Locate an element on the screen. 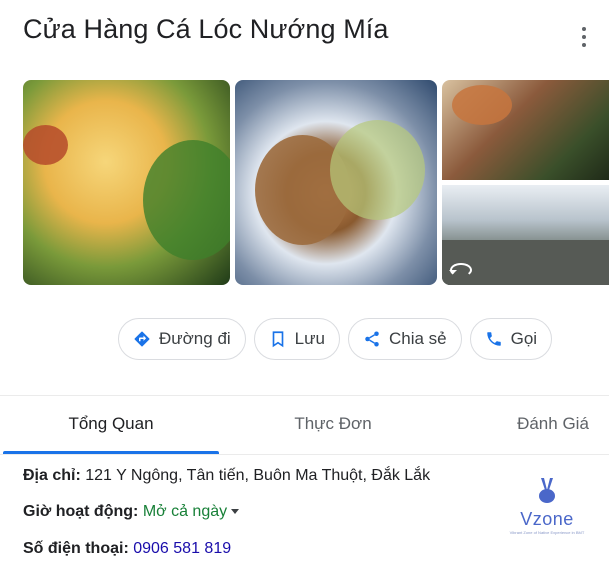 Image resolution: width=609 pixels, height=576 pixels. tabs-bottom-divider is located at coordinates (304, 454).